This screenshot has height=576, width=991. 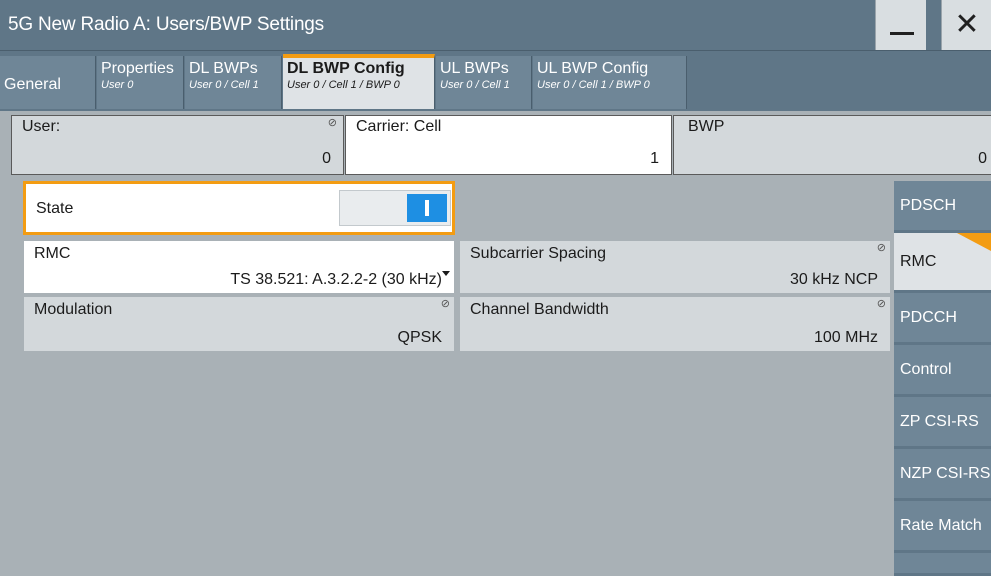 I want to click on tab-general: General, so click(x=48, y=82).